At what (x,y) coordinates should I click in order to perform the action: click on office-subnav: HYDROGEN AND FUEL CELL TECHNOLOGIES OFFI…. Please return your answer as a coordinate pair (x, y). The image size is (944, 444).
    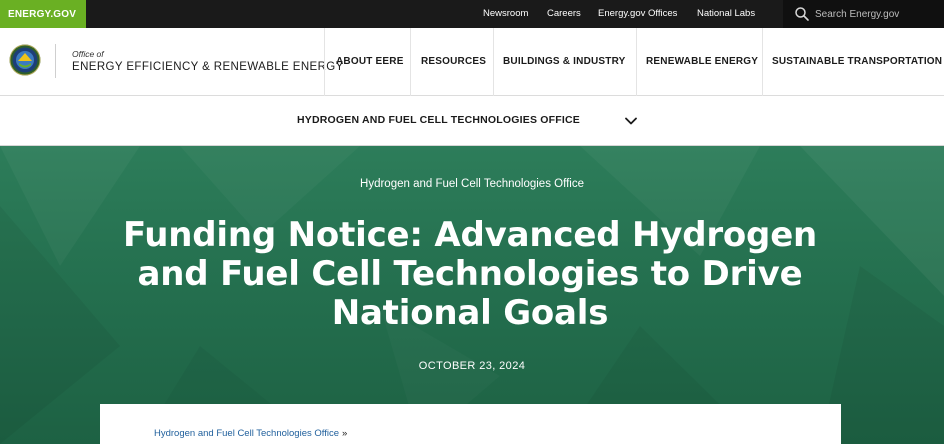
    Looking at the image, I should click on (472, 121).